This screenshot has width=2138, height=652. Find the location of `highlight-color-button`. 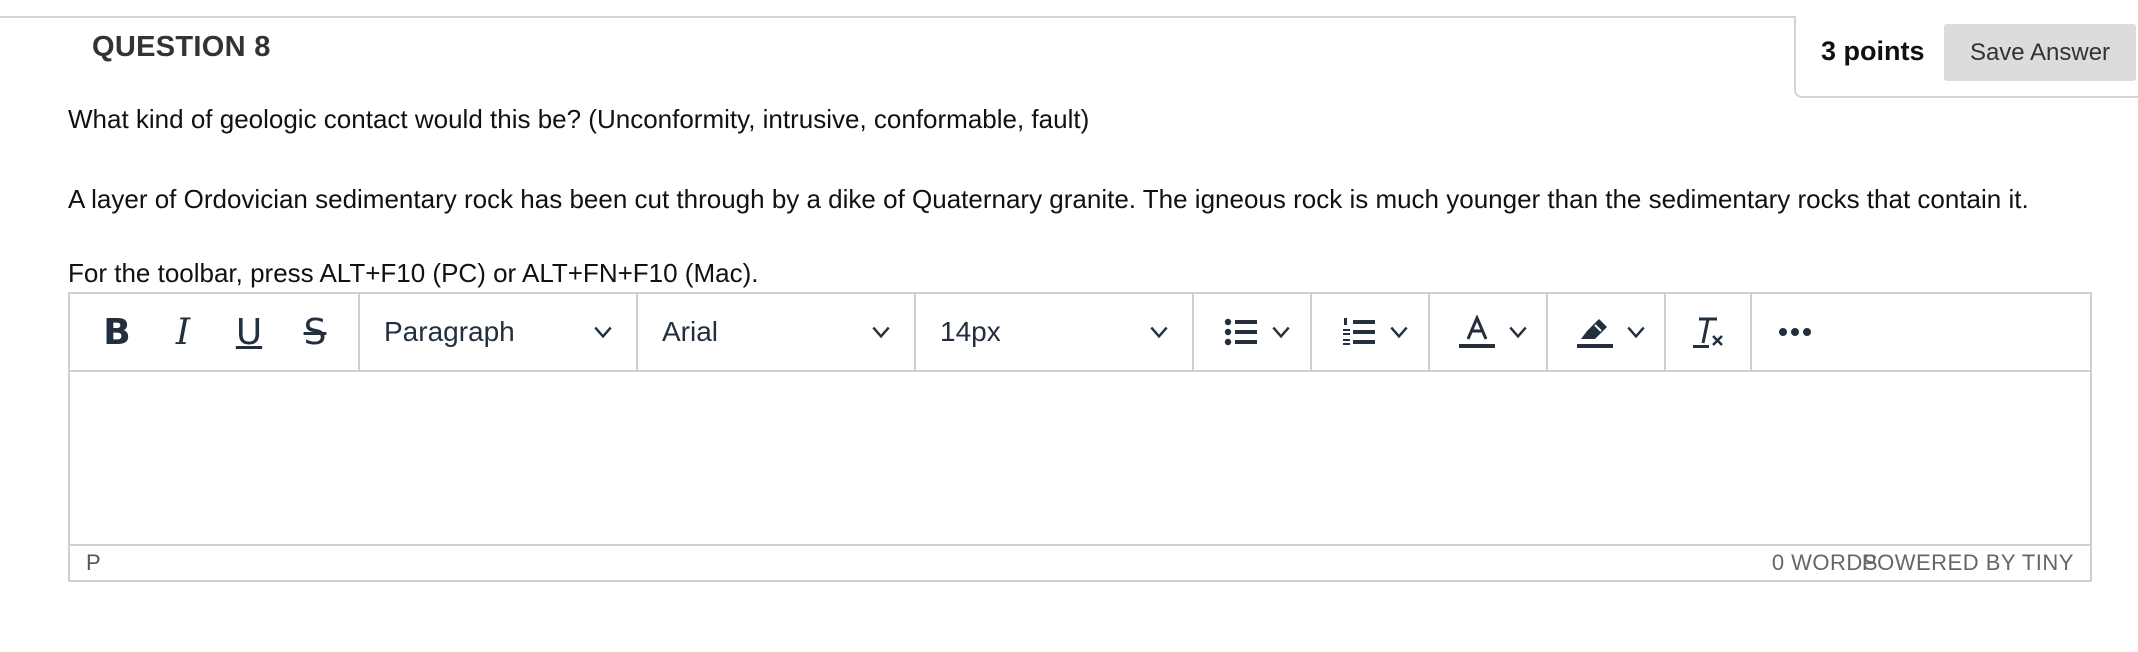

highlight-color-button is located at coordinates (1607, 332).